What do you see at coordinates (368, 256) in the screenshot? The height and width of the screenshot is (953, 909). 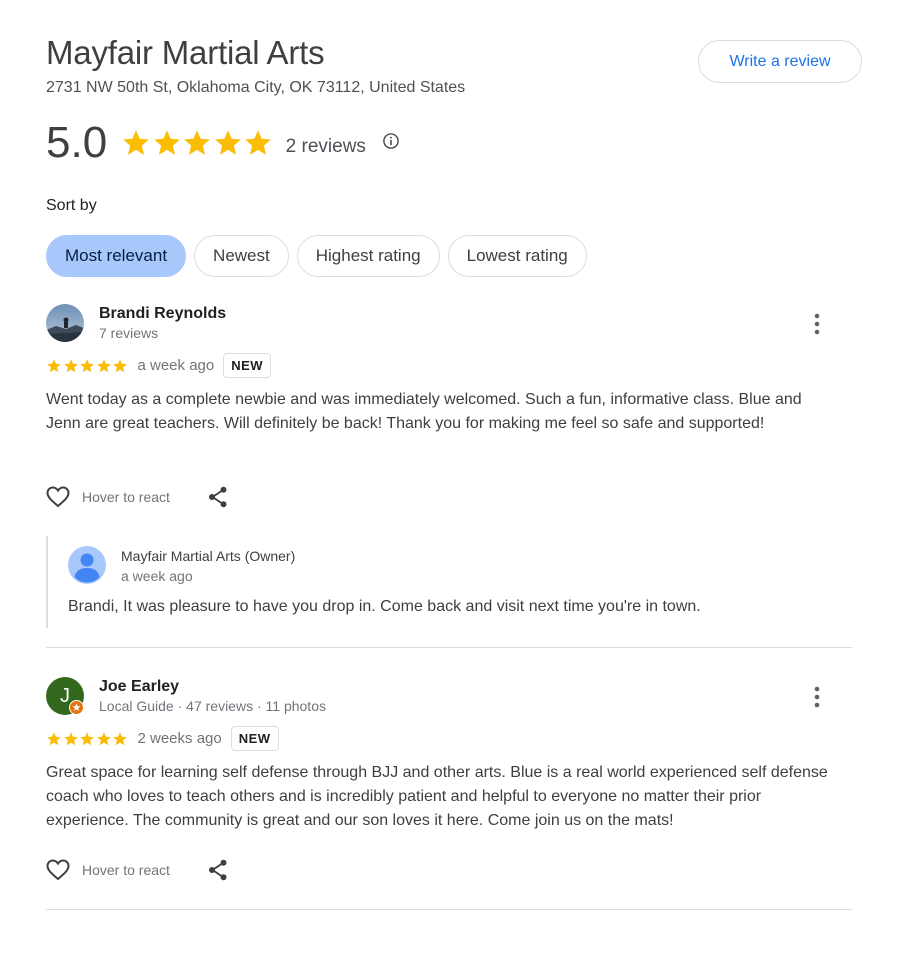 I see `sort-chip-highest-rating: Highest rating` at bounding box center [368, 256].